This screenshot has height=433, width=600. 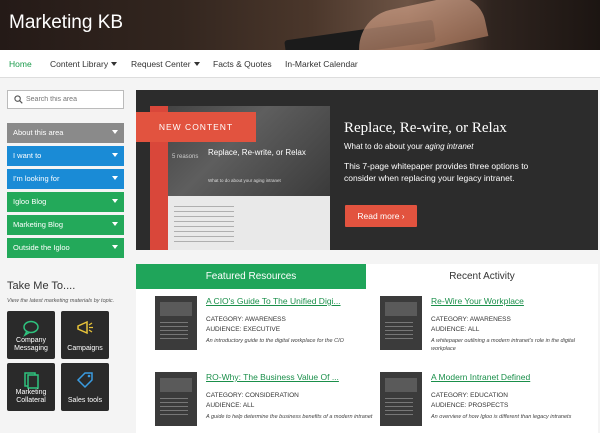 What do you see at coordinates (204, 226) in the screenshot?
I see `cover-text-lines` at bounding box center [204, 226].